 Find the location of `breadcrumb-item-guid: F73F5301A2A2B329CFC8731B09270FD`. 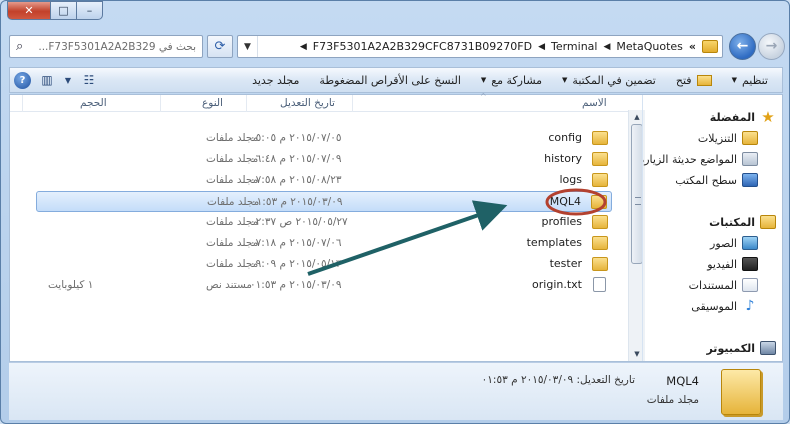

breadcrumb-item-guid: F73F5301A2A2B329CFC8731B09270FD is located at coordinates (422, 46).